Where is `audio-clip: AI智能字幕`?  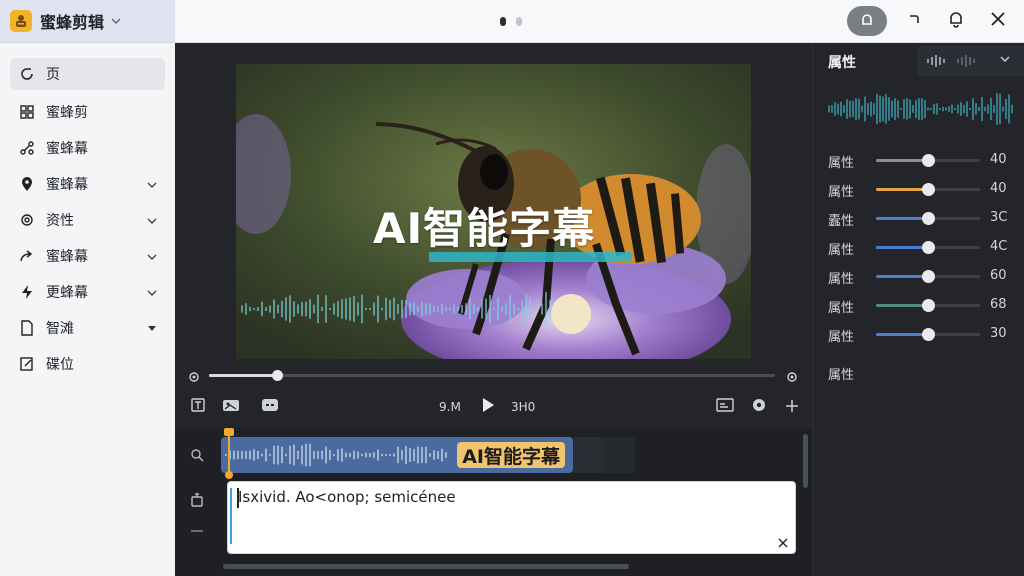 audio-clip: AI智能字幕 is located at coordinates (397, 455).